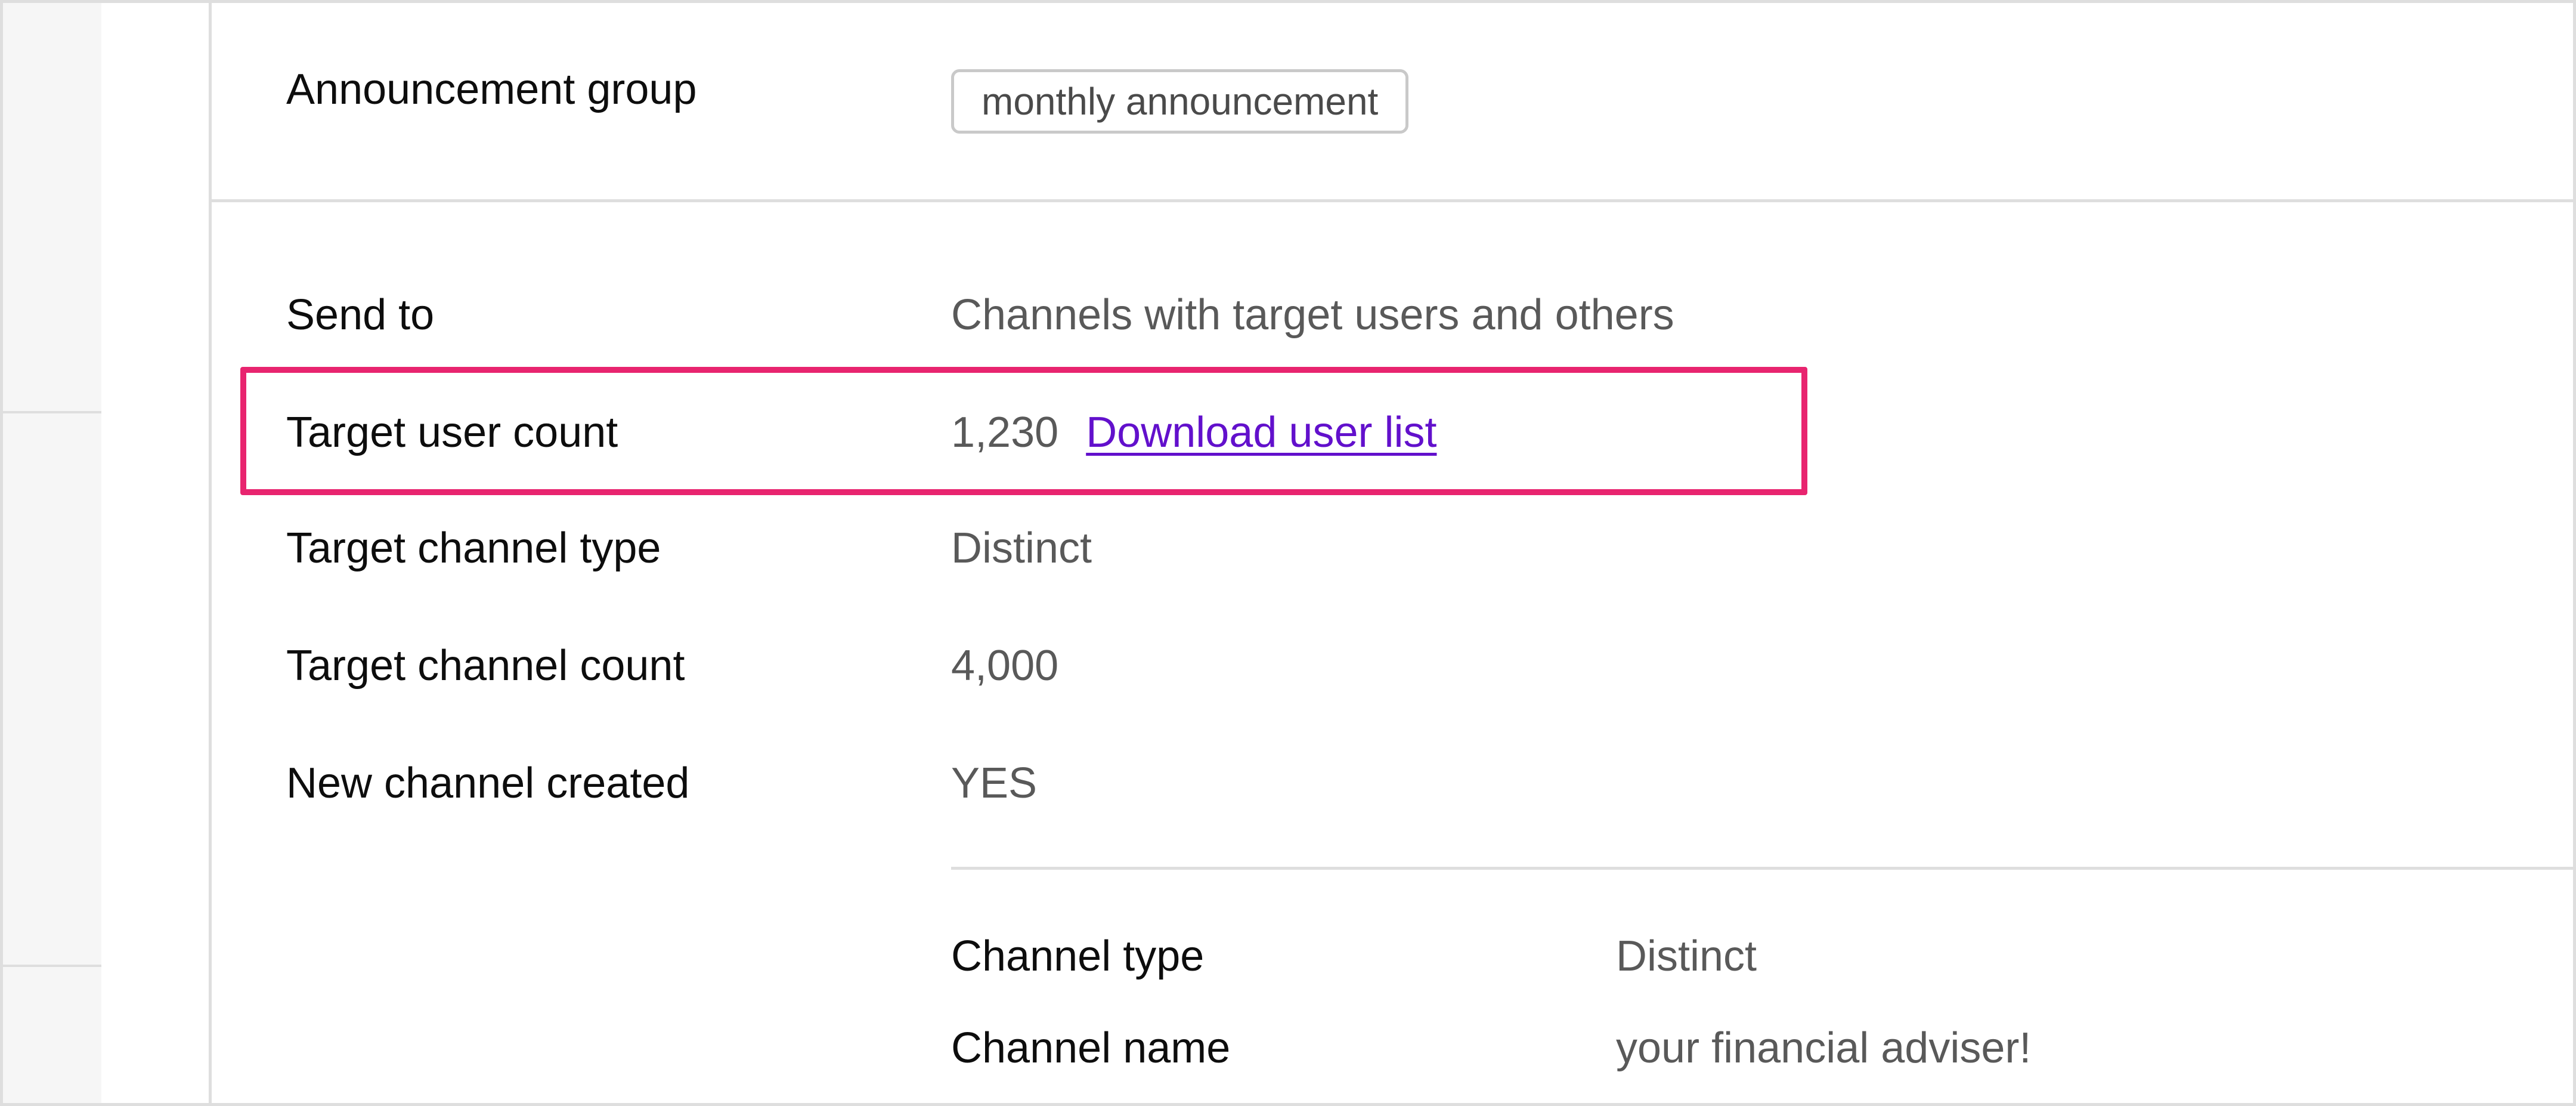 Image resolution: width=2576 pixels, height=1106 pixels. What do you see at coordinates (1078, 956) in the screenshot?
I see `channel-type-label: Channel type` at bounding box center [1078, 956].